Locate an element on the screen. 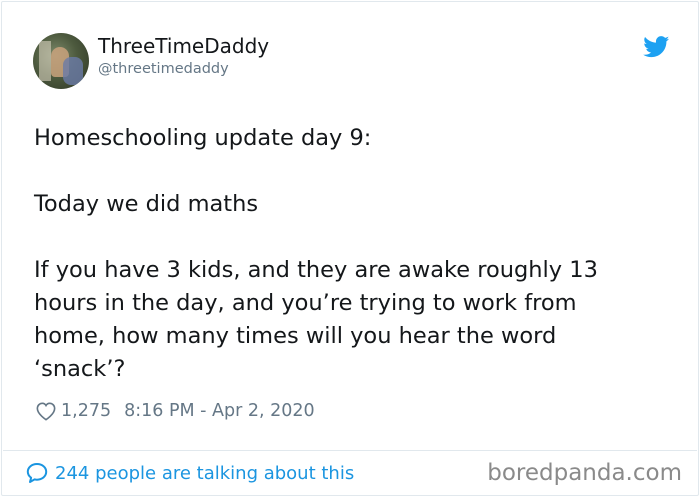 The width and height of the screenshot is (700, 497). tweet-meta: 1,275 8:16 PM - Apr 2, 2020 is located at coordinates (175, 411).